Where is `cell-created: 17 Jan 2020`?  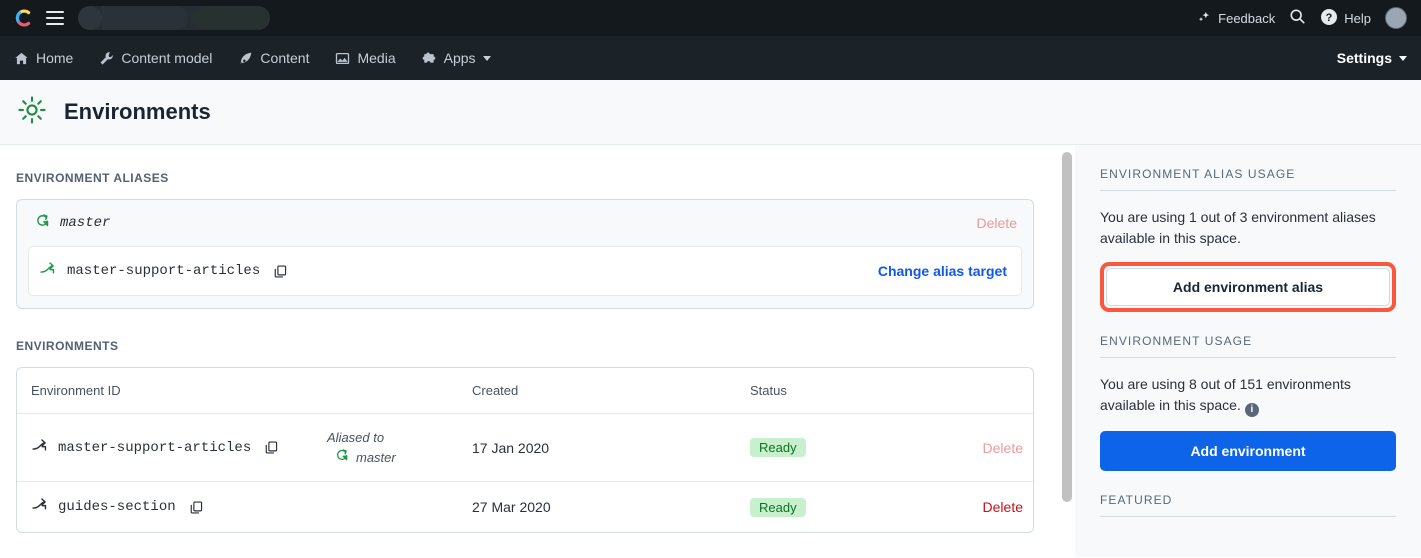
cell-created: 17 Jan 2020 is located at coordinates (601, 448).